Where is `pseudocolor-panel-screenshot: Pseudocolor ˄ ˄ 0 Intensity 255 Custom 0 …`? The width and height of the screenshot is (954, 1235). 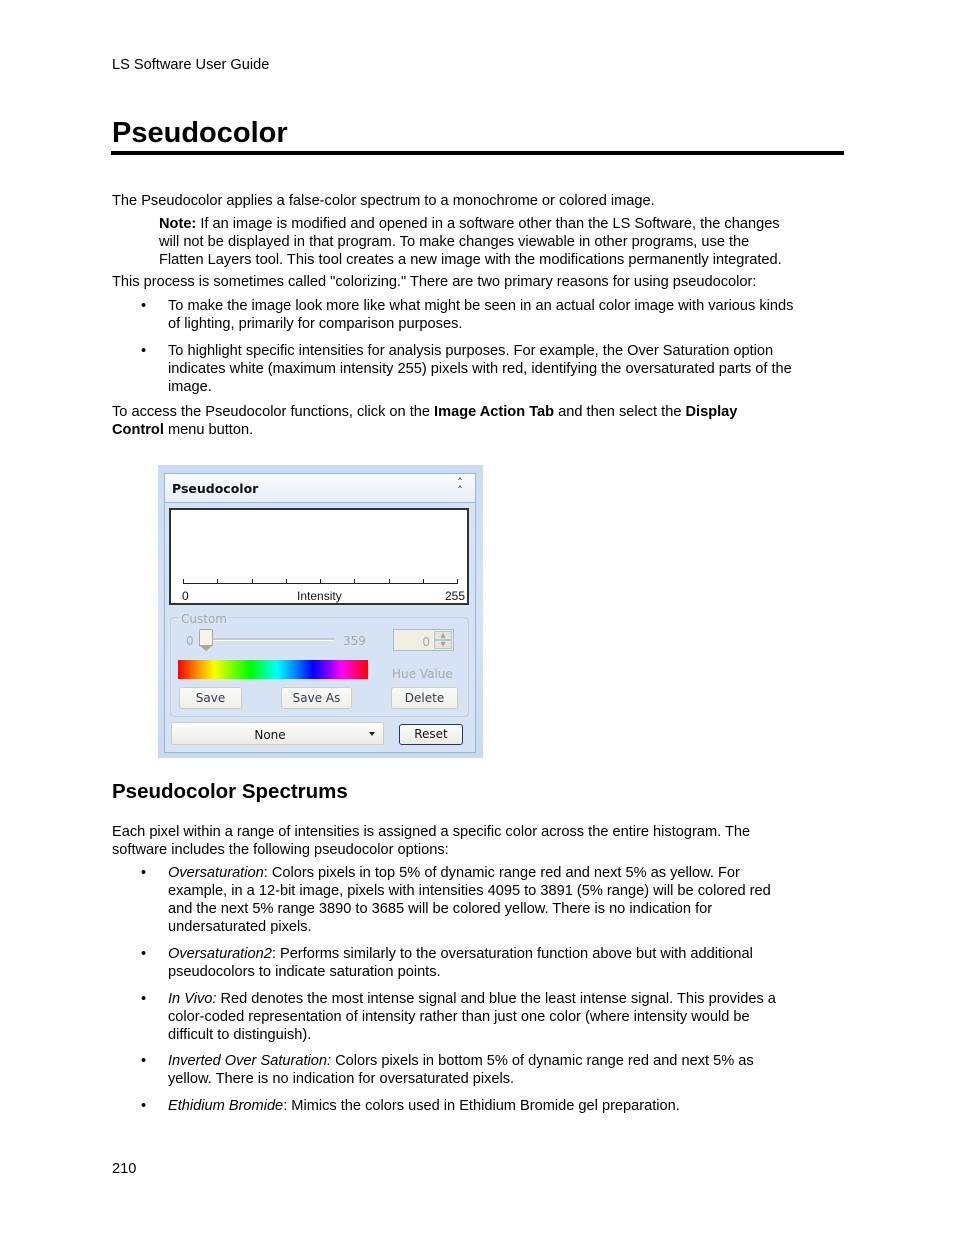
pseudocolor-panel-screenshot: Pseudocolor ˄ ˄ 0 Intensity 255 Custom 0 … is located at coordinates (320, 611).